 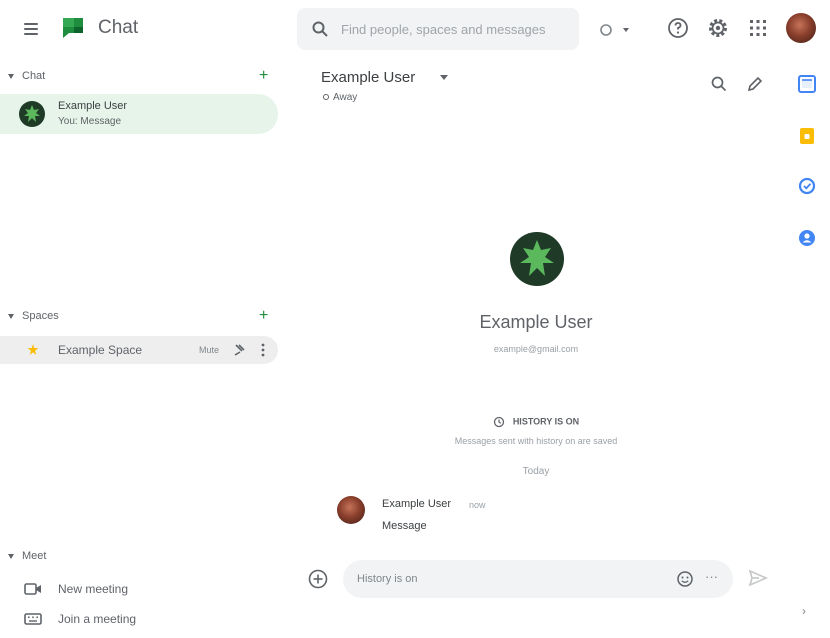 I want to click on keyboard-icon, so click(x=33, y=621).